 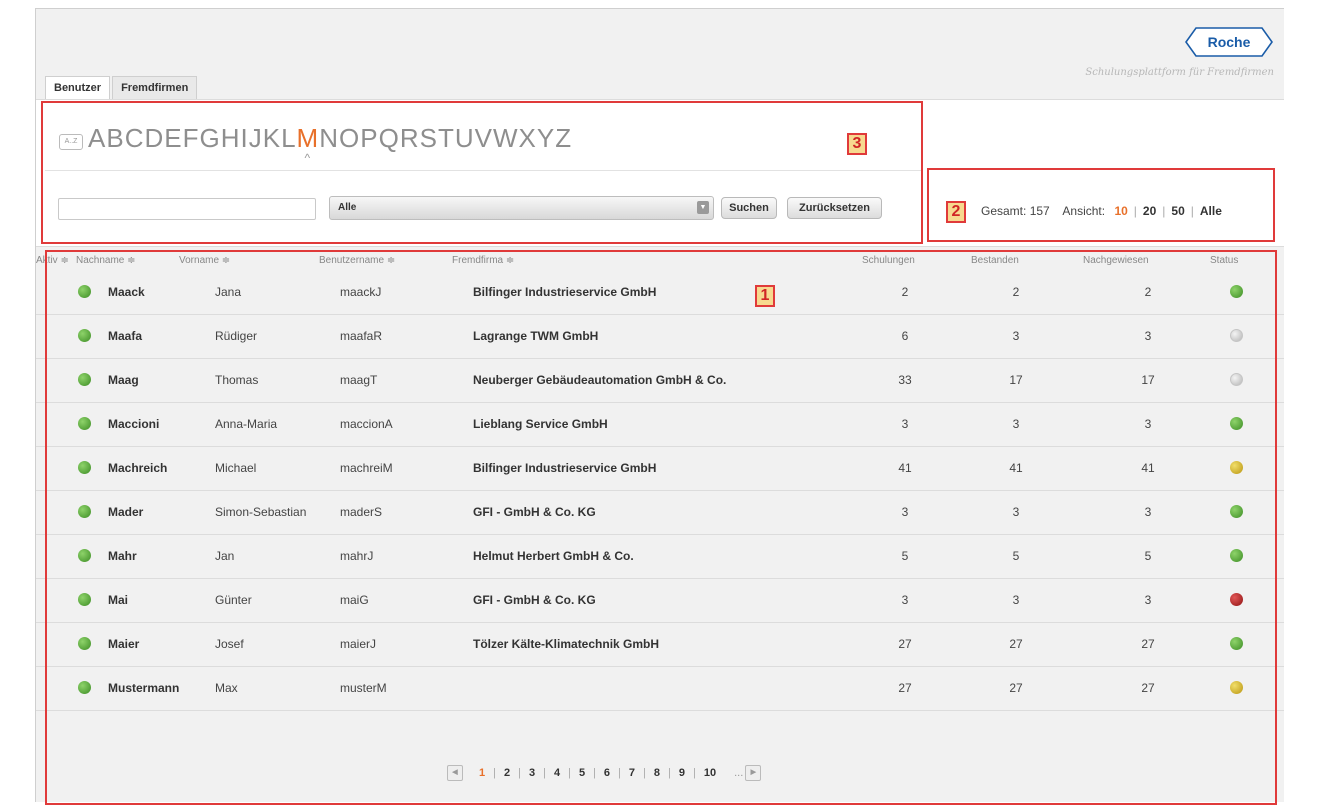 What do you see at coordinates (956, 212) in the screenshot?
I see `annotation-number-2: 2` at bounding box center [956, 212].